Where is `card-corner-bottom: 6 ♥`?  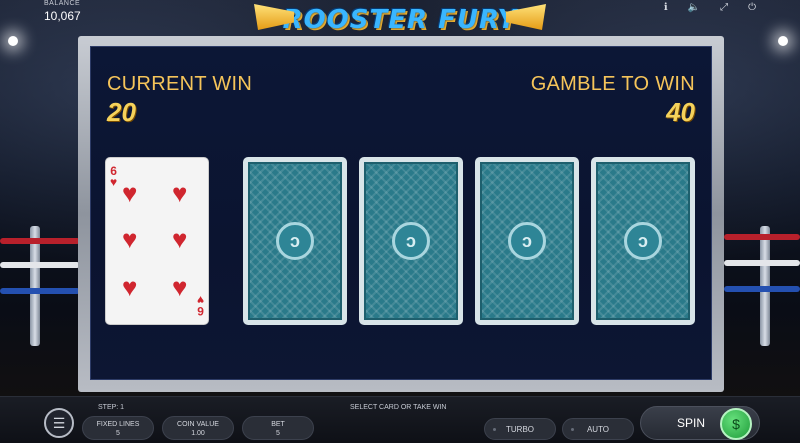 card-corner-bottom: 6 ♥ is located at coordinates (200, 305).